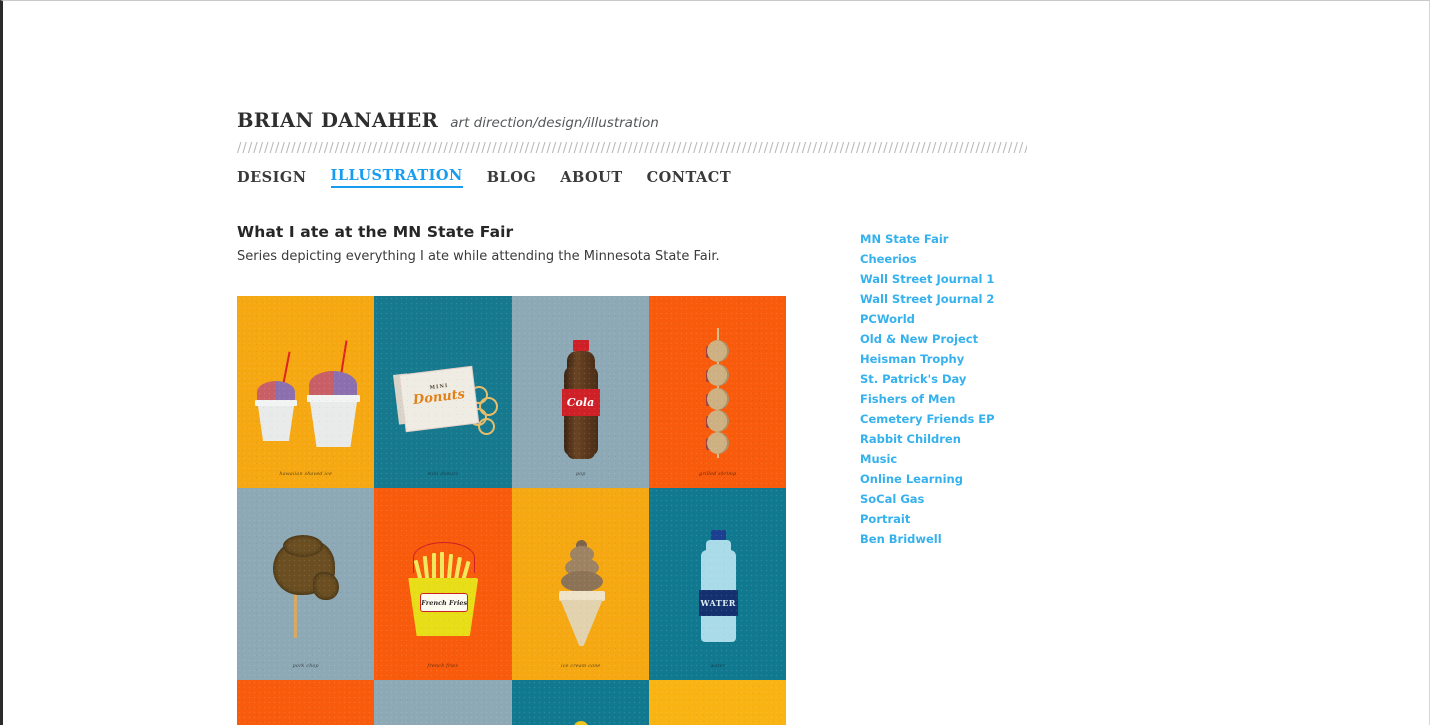  What do you see at coordinates (375, 232) in the screenshot?
I see `page-title: What I ate at the MN State Fair` at bounding box center [375, 232].